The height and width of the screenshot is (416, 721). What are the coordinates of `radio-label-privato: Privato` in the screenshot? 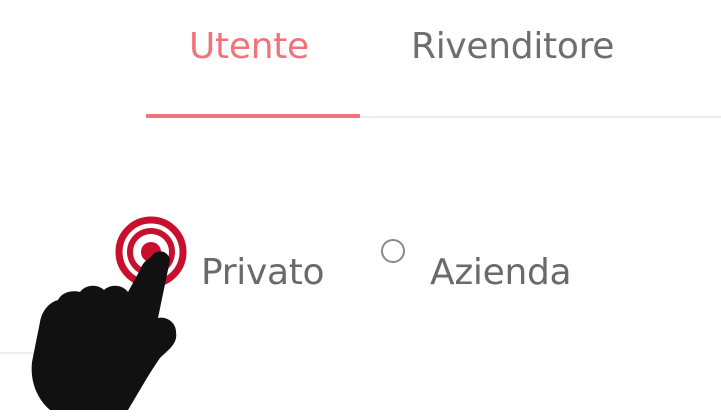 It's located at (263, 272).